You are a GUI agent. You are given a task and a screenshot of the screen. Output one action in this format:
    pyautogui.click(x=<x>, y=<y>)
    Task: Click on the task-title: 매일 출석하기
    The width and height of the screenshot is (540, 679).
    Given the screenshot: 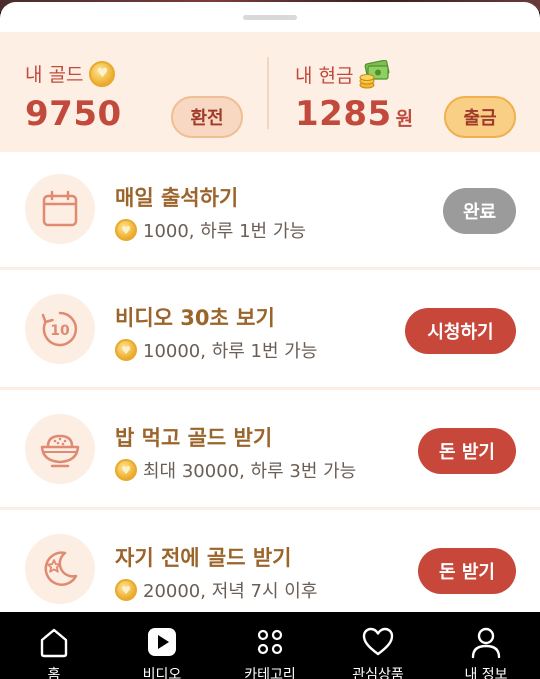 What is the action you would take?
    pyautogui.click(x=177, y=198)
    